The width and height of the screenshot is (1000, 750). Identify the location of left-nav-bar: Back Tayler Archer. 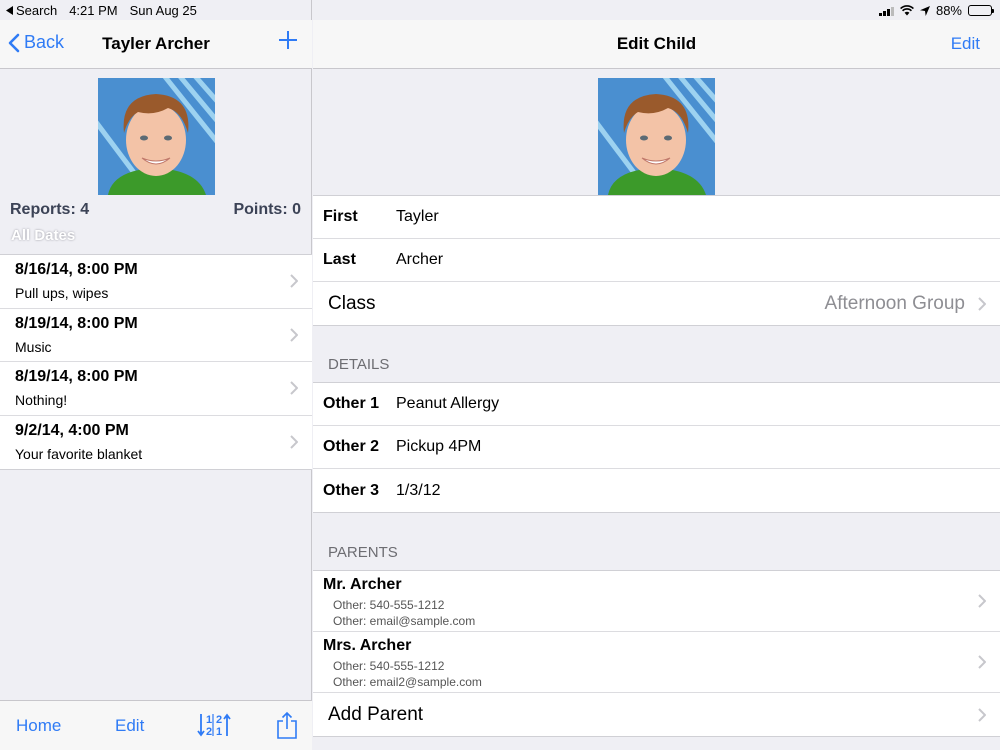
(156, 44).